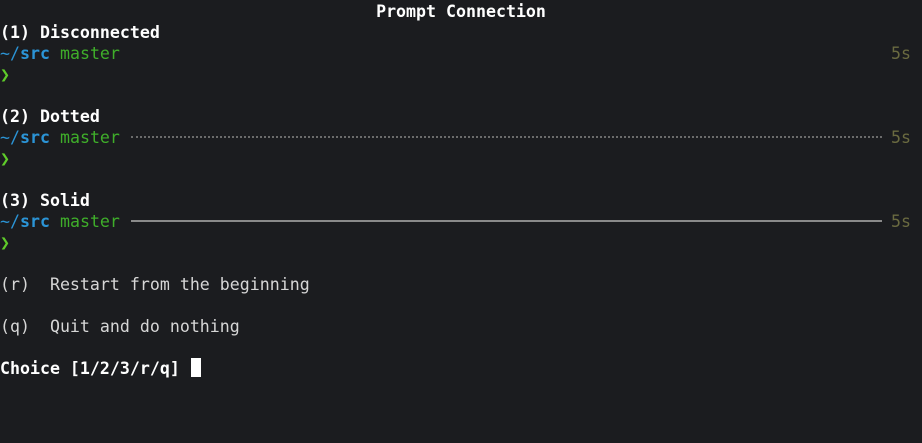  What do you see at coordinates (95, 368) in the screenshot?
I see `choice-prompt-label: Choice [1/2/3/r/q]` at bounding box center [95, 368].